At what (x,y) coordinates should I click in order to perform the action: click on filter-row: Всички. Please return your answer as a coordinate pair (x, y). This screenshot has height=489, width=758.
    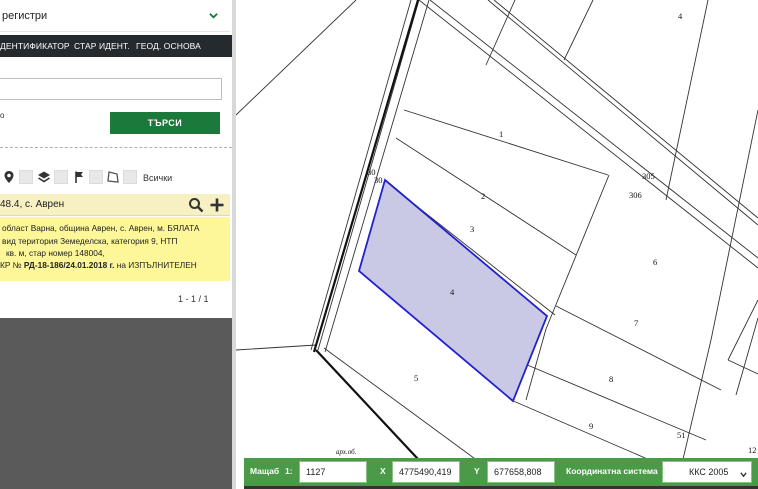
    Looking at the image, I should click on (116, 178).